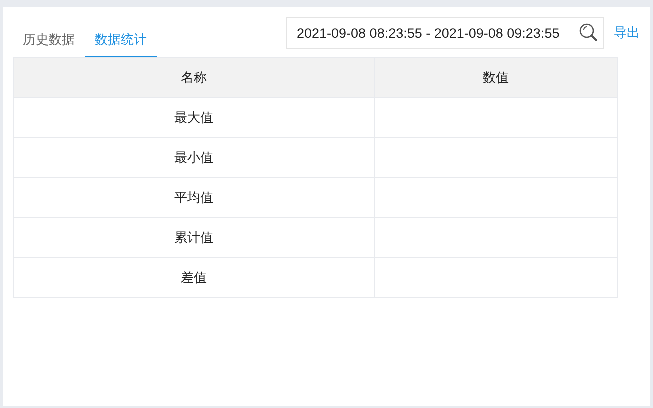 This screenshot has width=653, height=408. Describe the element at coordinates (194, 198) in the screenshot. I see `table-cell: 平均值` at that location.